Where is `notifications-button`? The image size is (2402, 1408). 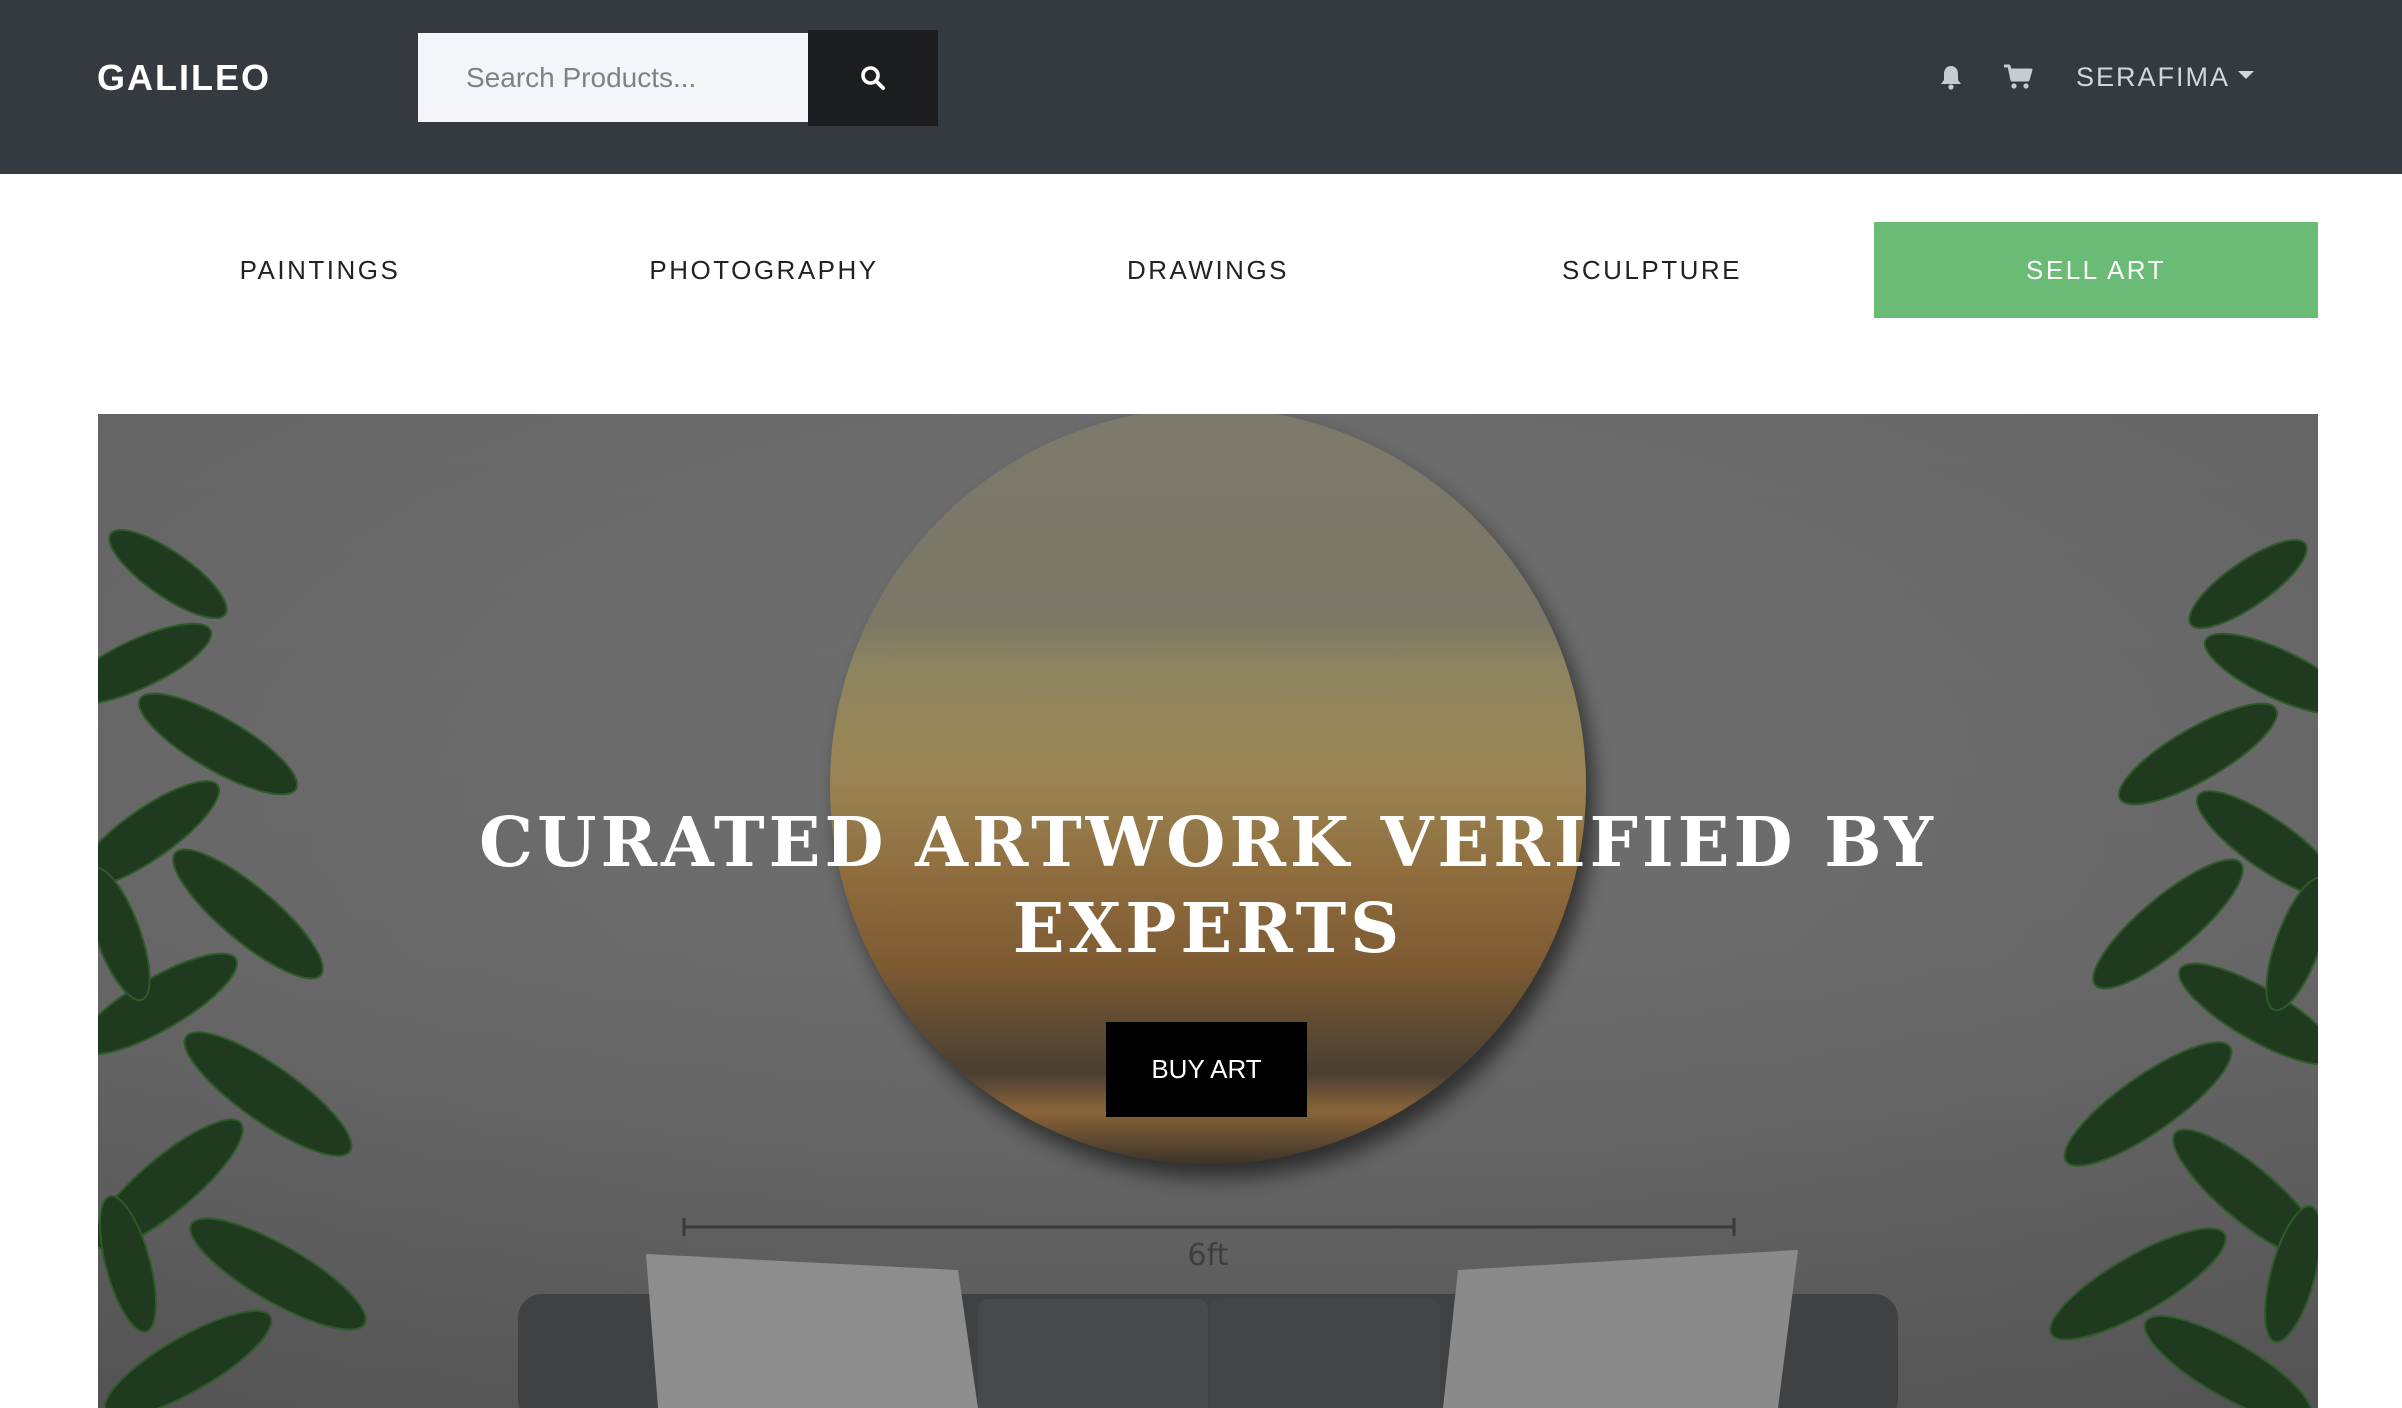
notifications-button is located at coordinates (1951, 77).